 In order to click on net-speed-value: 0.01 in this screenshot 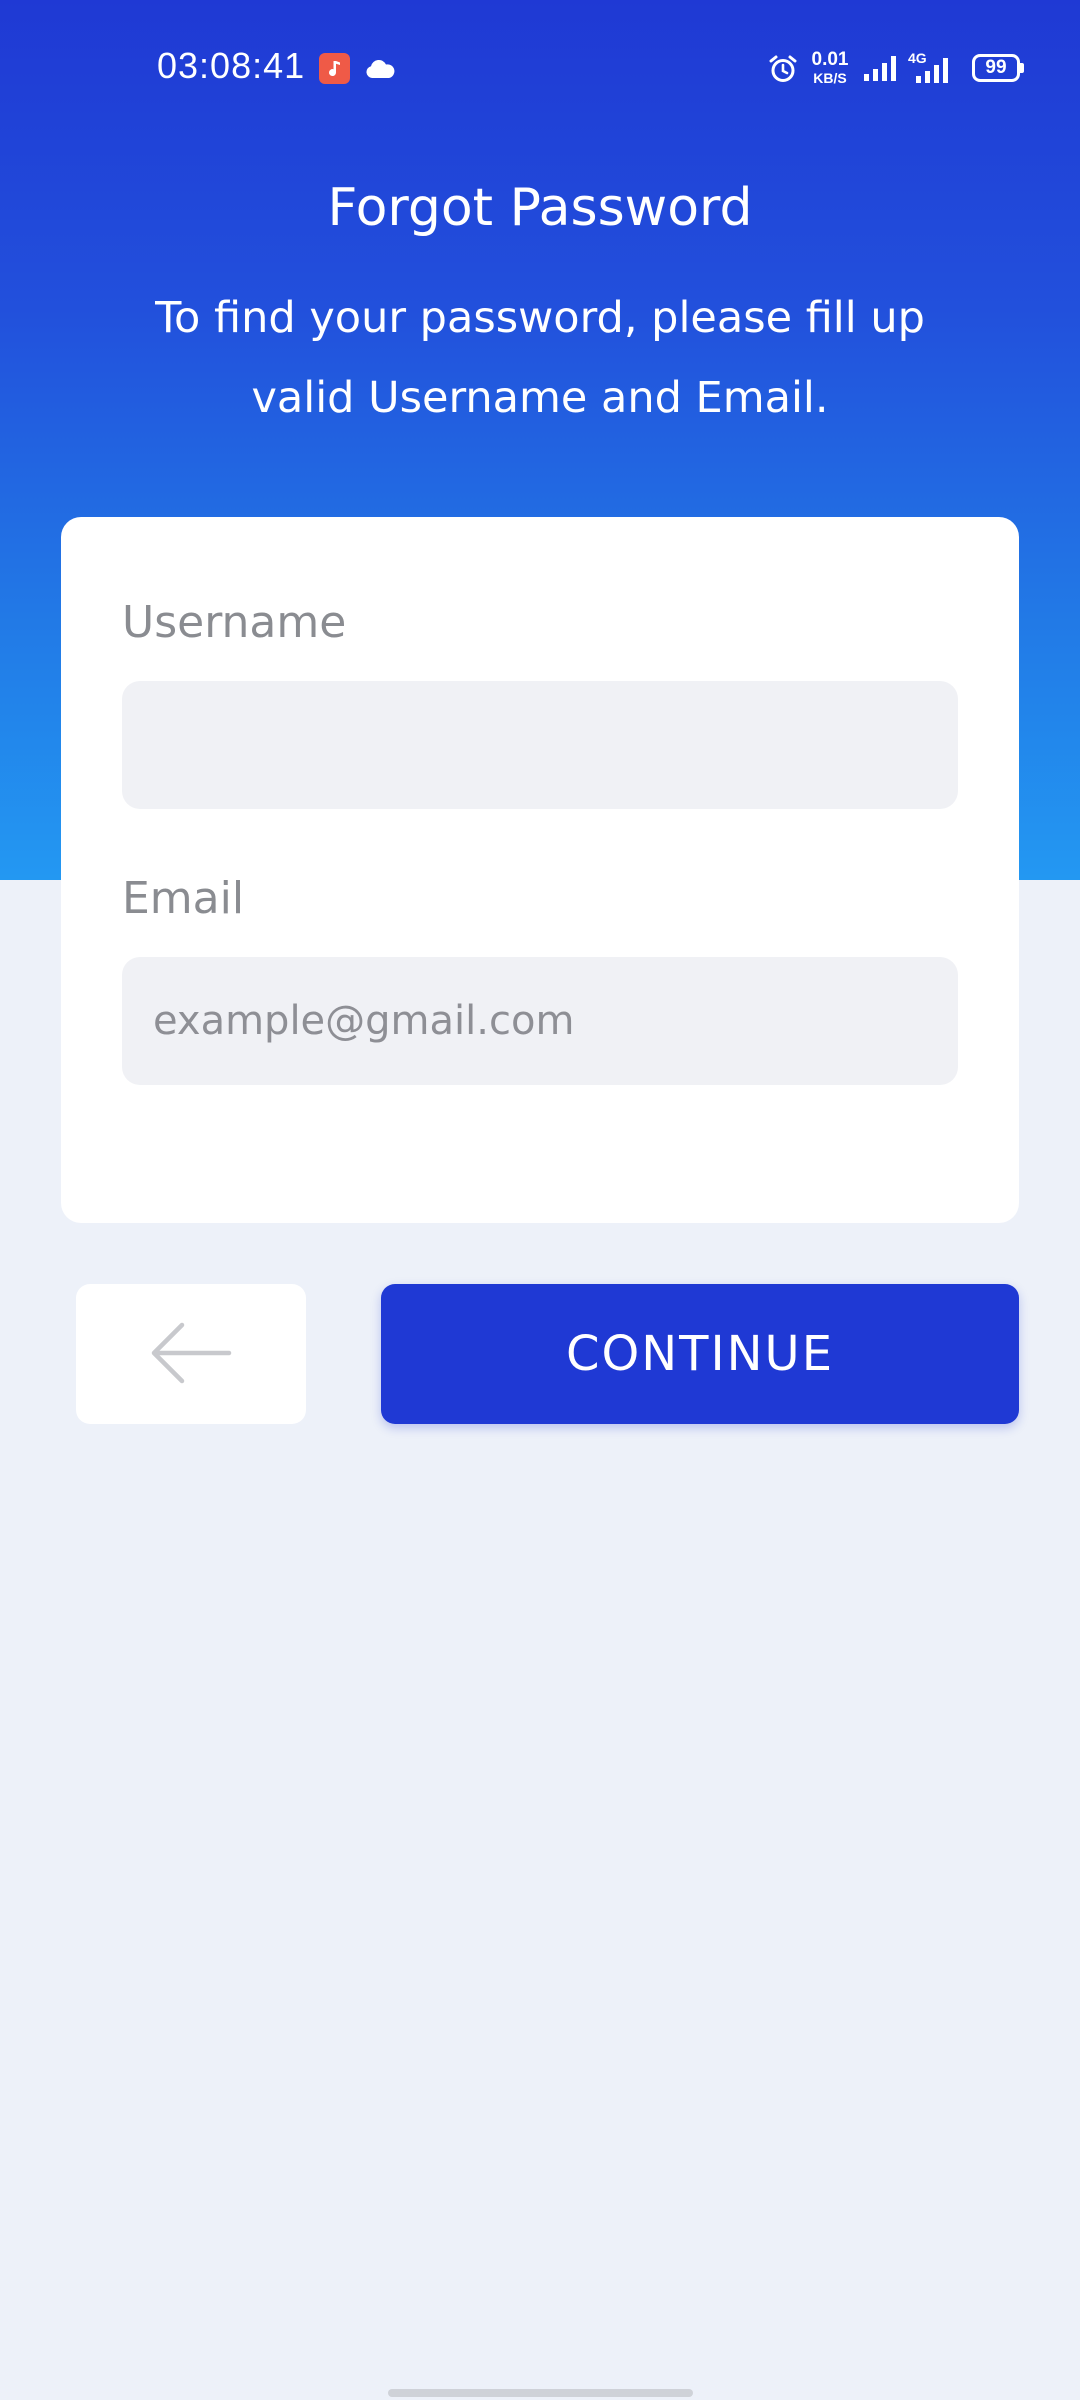, I will do `click(830, 59)`.